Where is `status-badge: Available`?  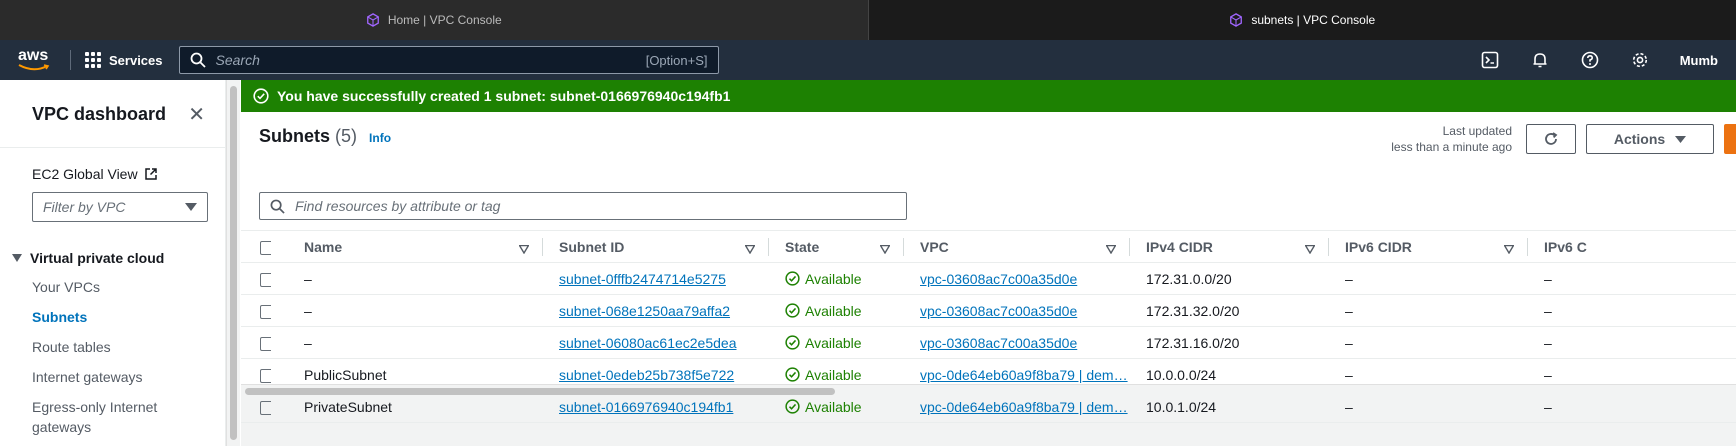 status-badge: Available is located at coordinates (844, 375).